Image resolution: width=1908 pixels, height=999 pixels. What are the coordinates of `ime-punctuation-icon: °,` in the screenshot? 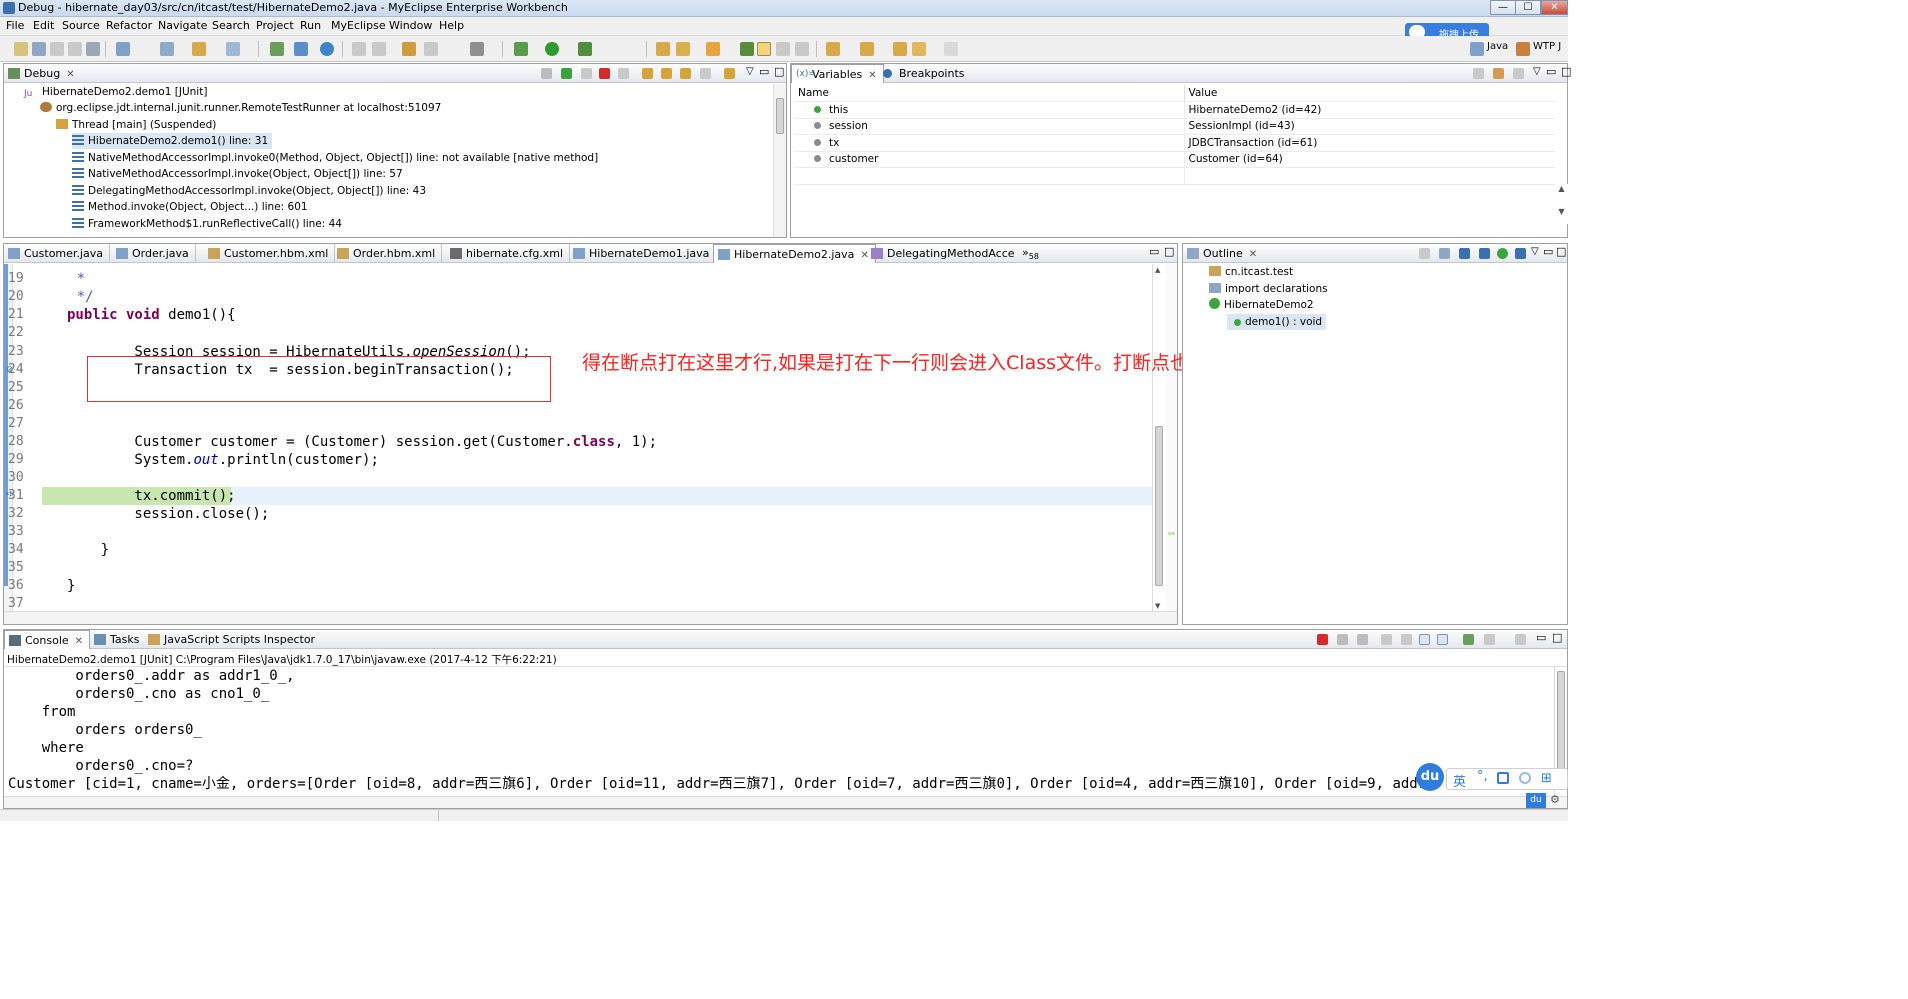 It's located at (1482, 776).